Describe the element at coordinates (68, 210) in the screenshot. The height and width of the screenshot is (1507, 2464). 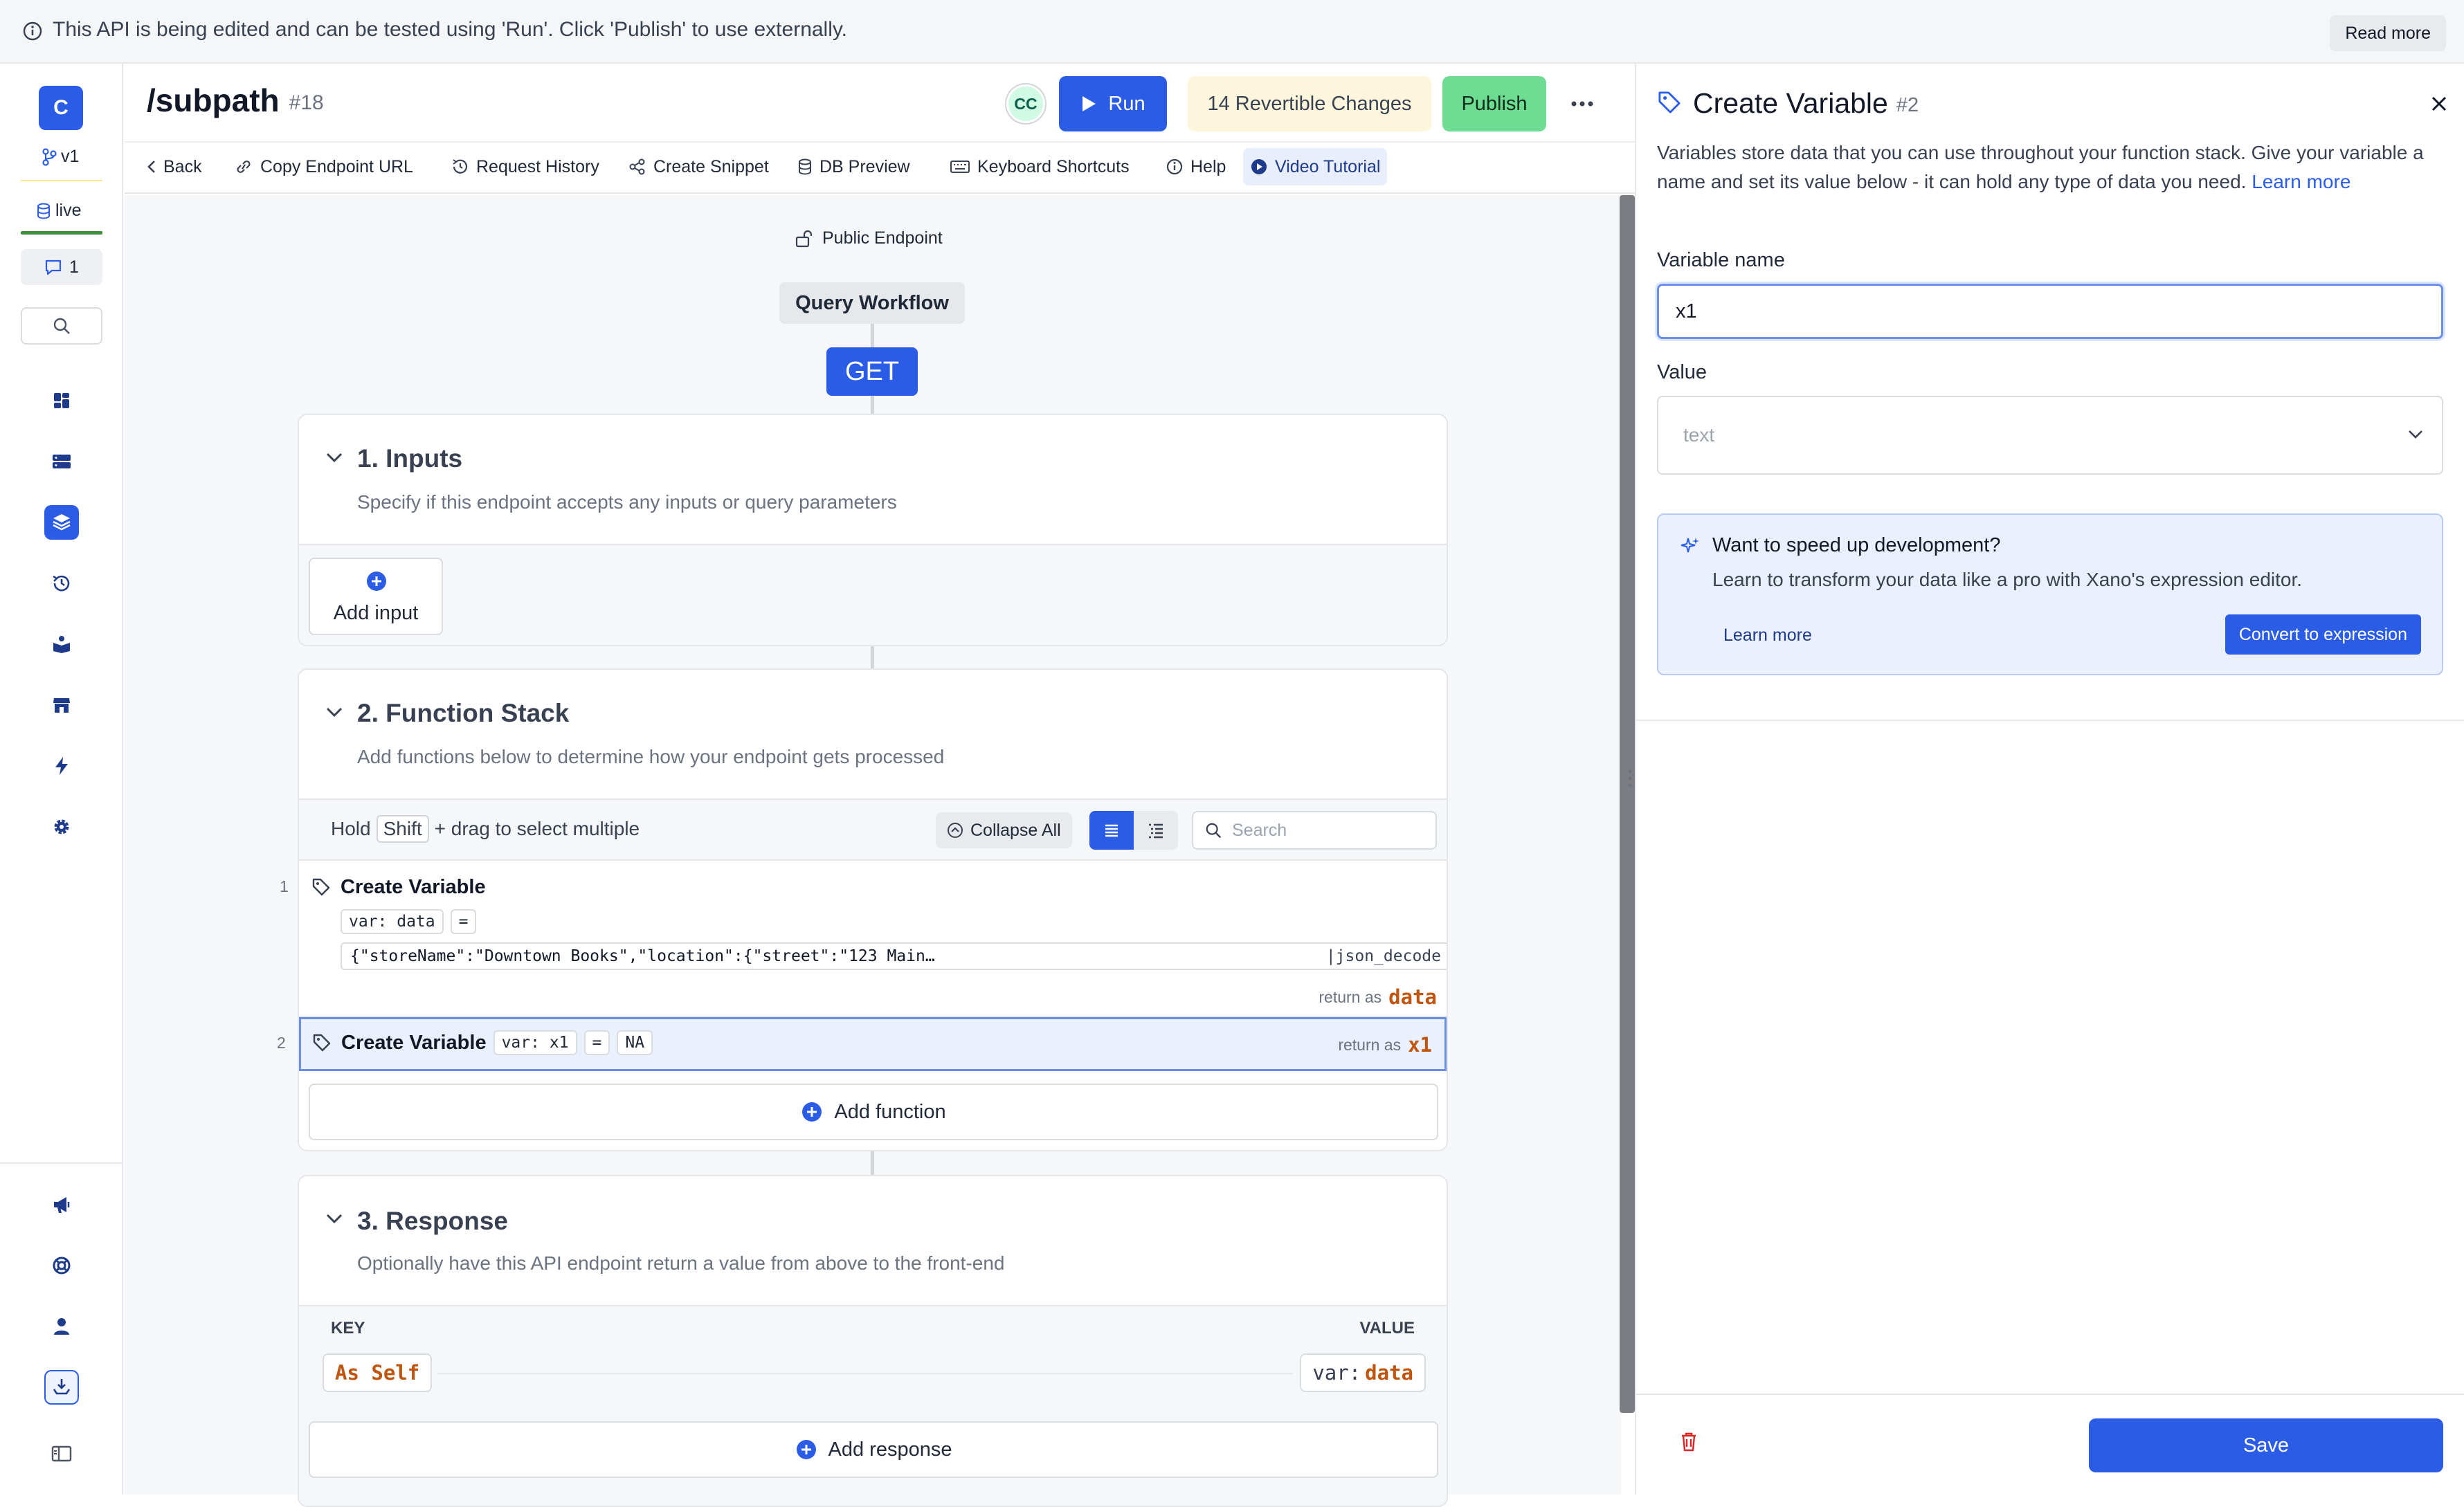
I see `environment-label: live` at that location.